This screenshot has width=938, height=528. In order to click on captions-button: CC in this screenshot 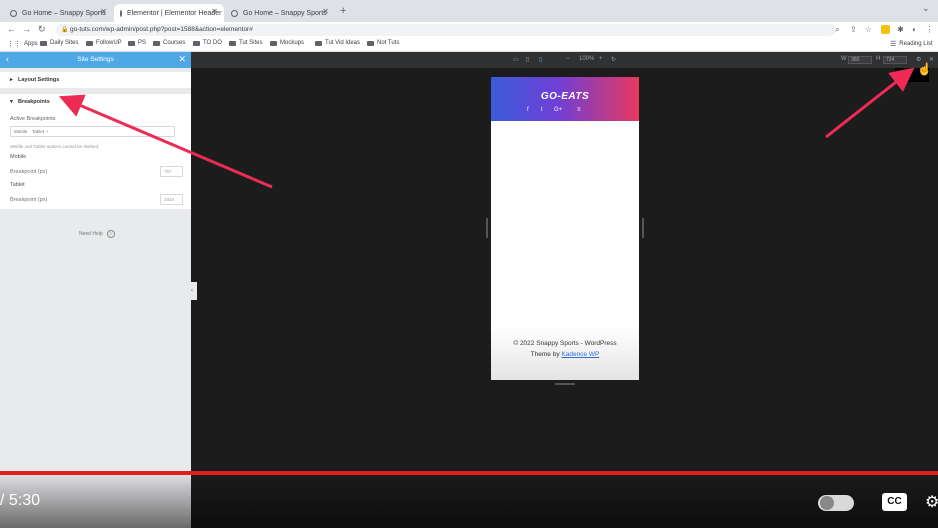, I will do `click(894, 502)`.